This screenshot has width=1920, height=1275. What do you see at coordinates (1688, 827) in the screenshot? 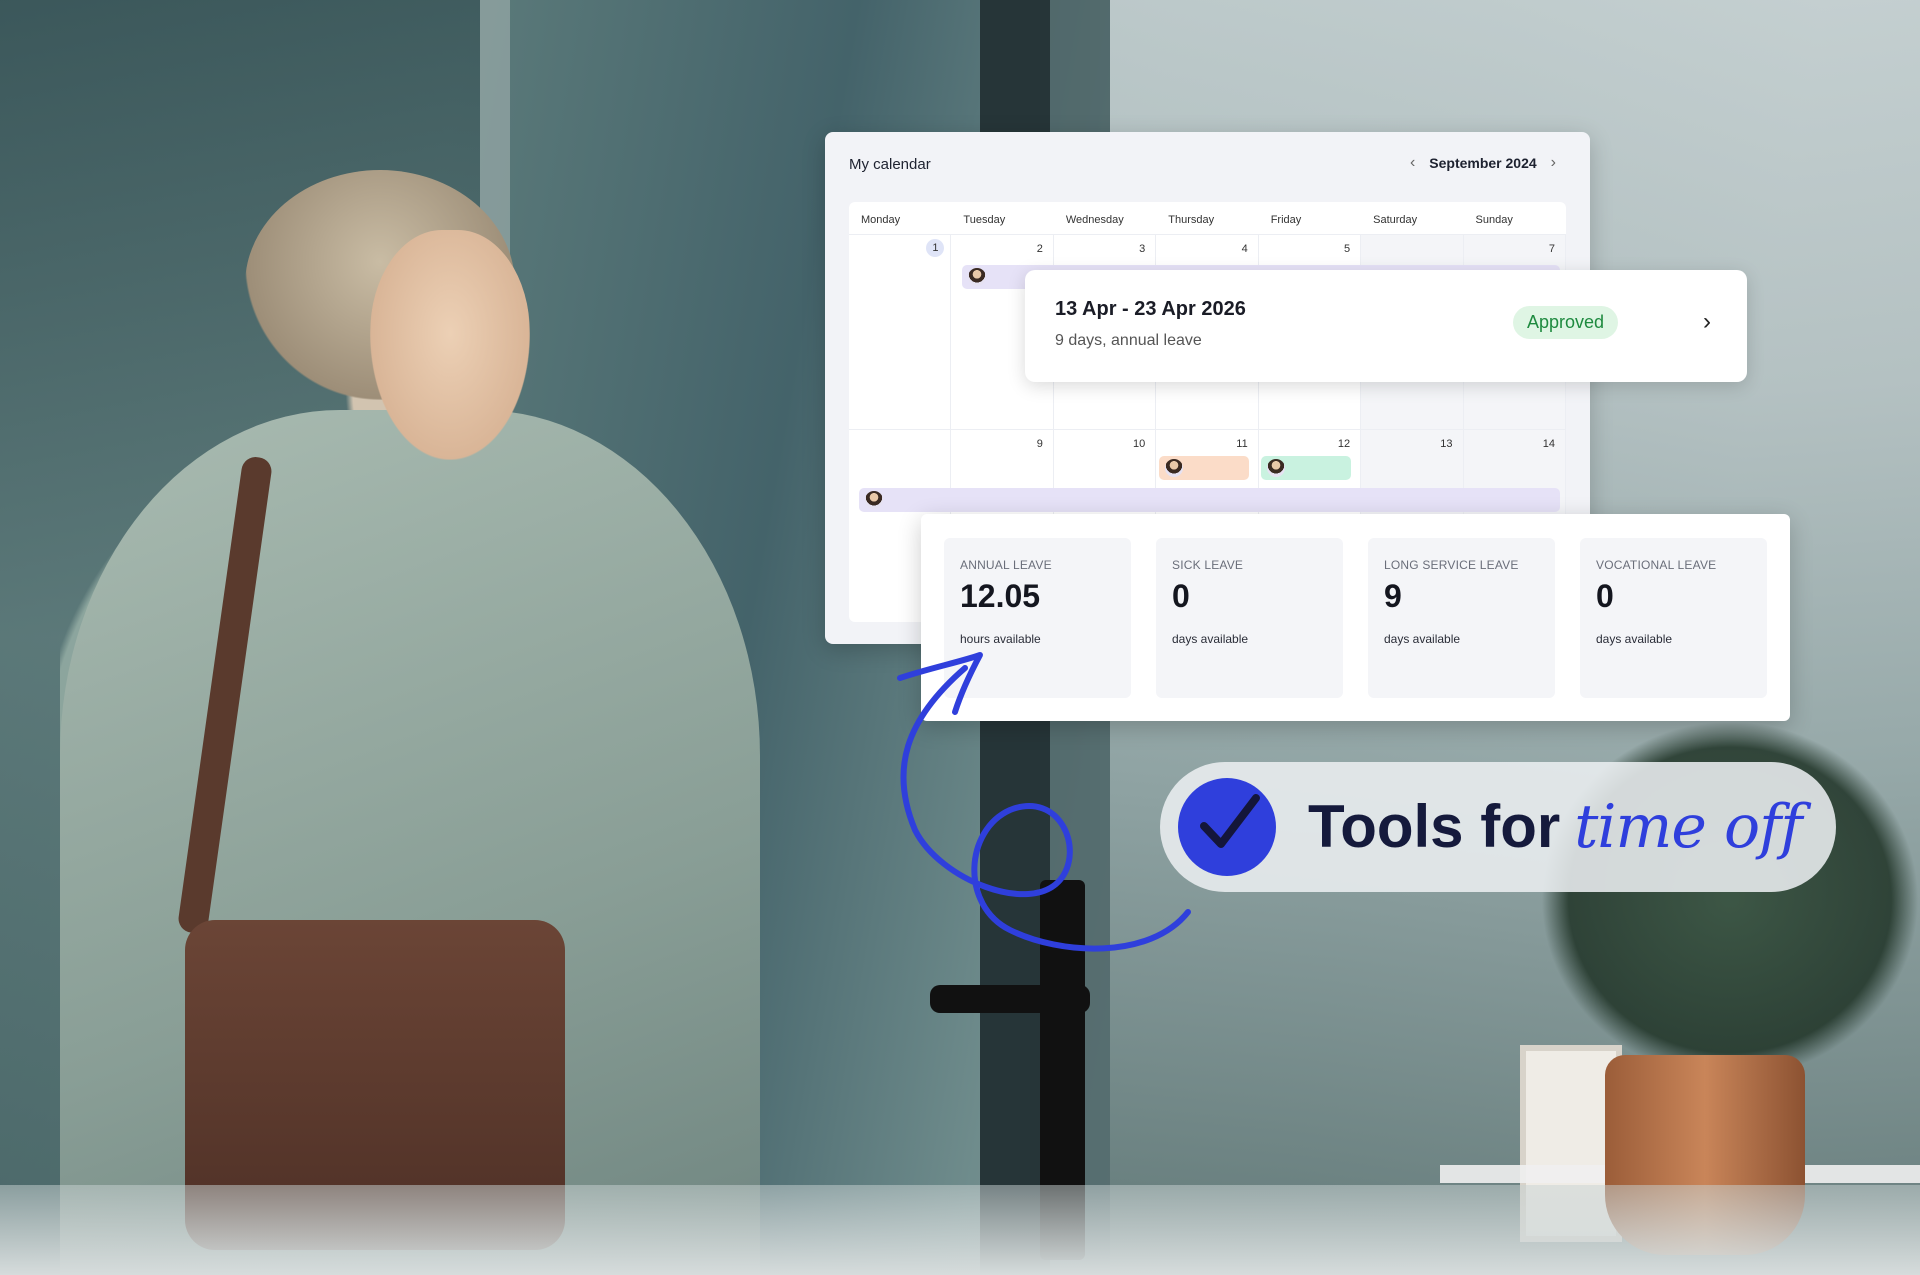
I see `tagline-script: time off` at bounding box center [1688, 827].